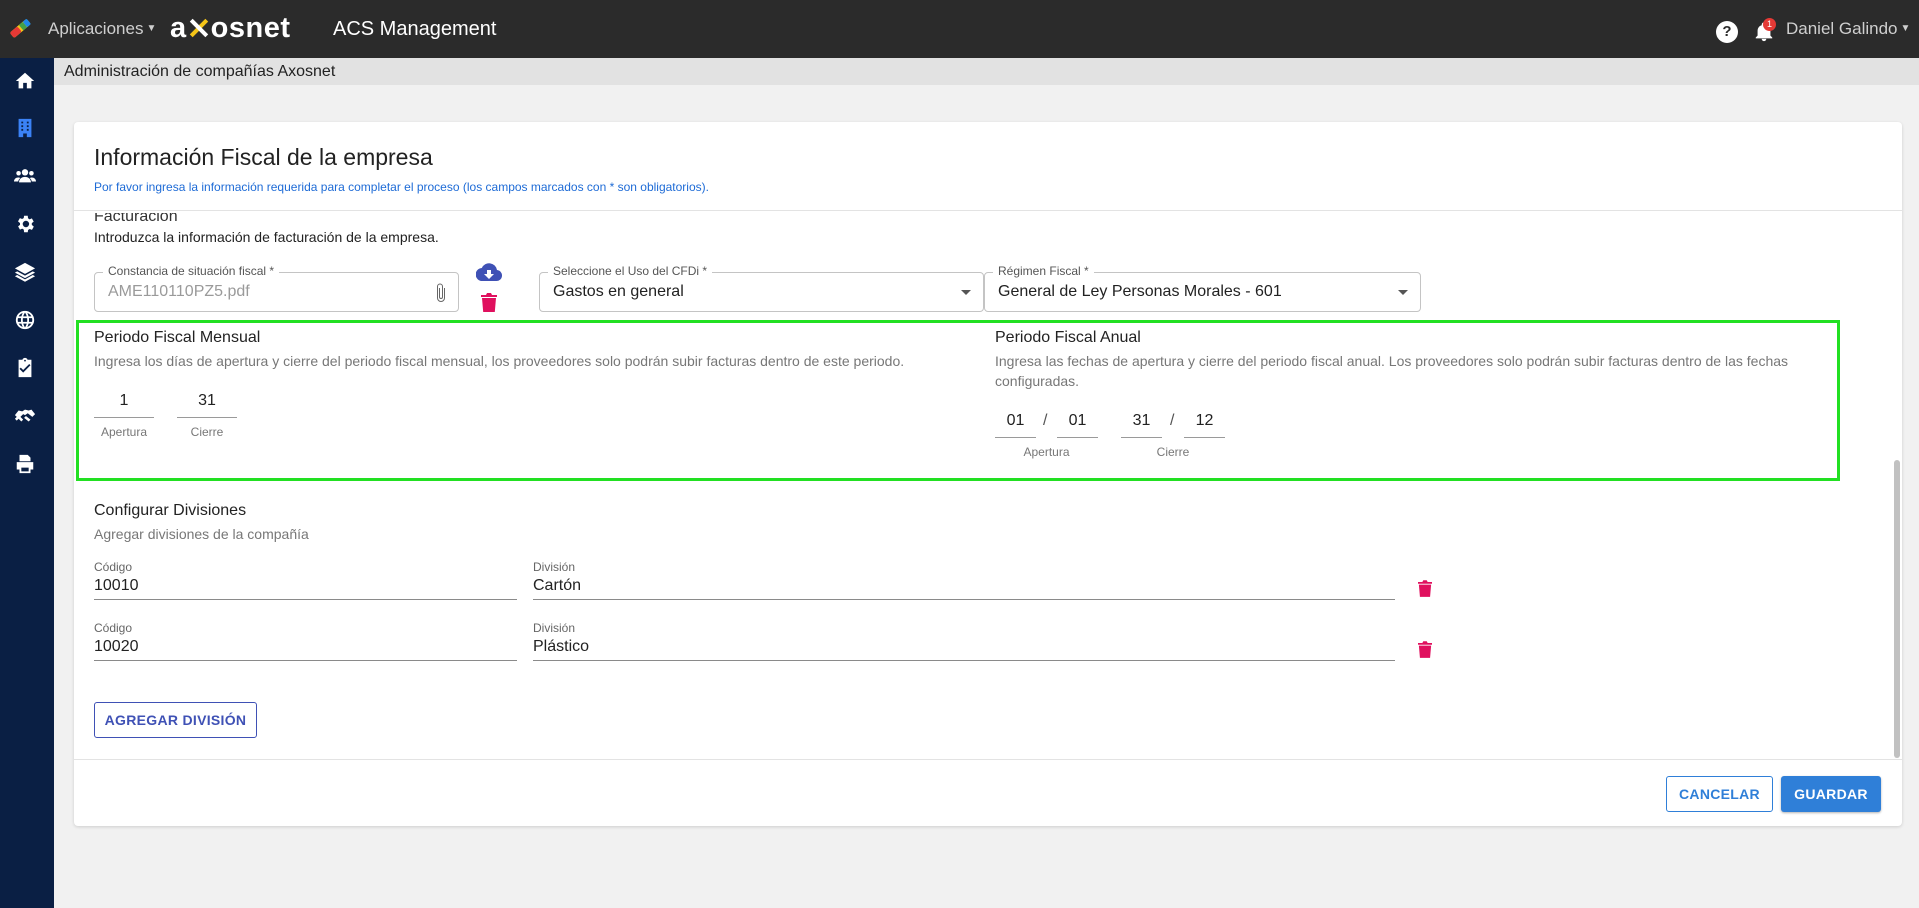 The width and height of the screenshot is (1919, 908). I want to click on print-icon, so click(25, 464).